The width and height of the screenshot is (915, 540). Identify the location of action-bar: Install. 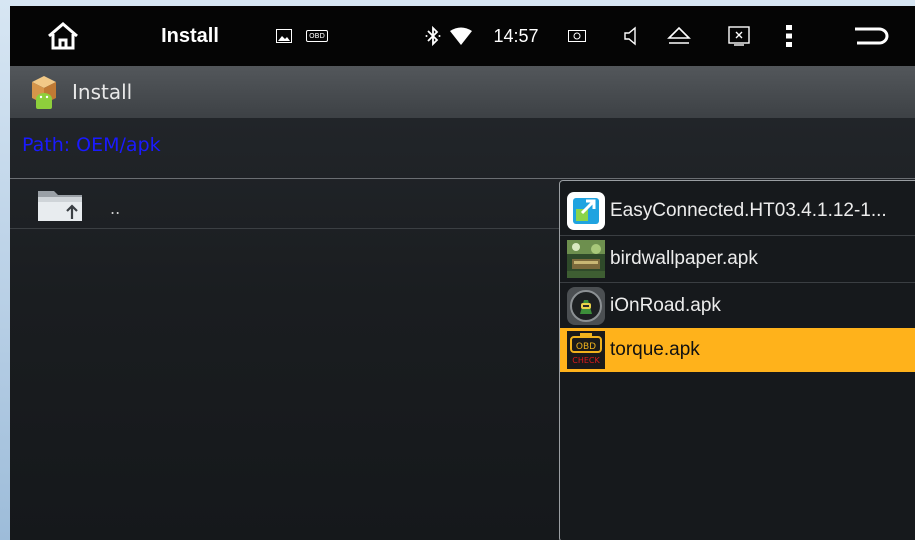
(462, 92).